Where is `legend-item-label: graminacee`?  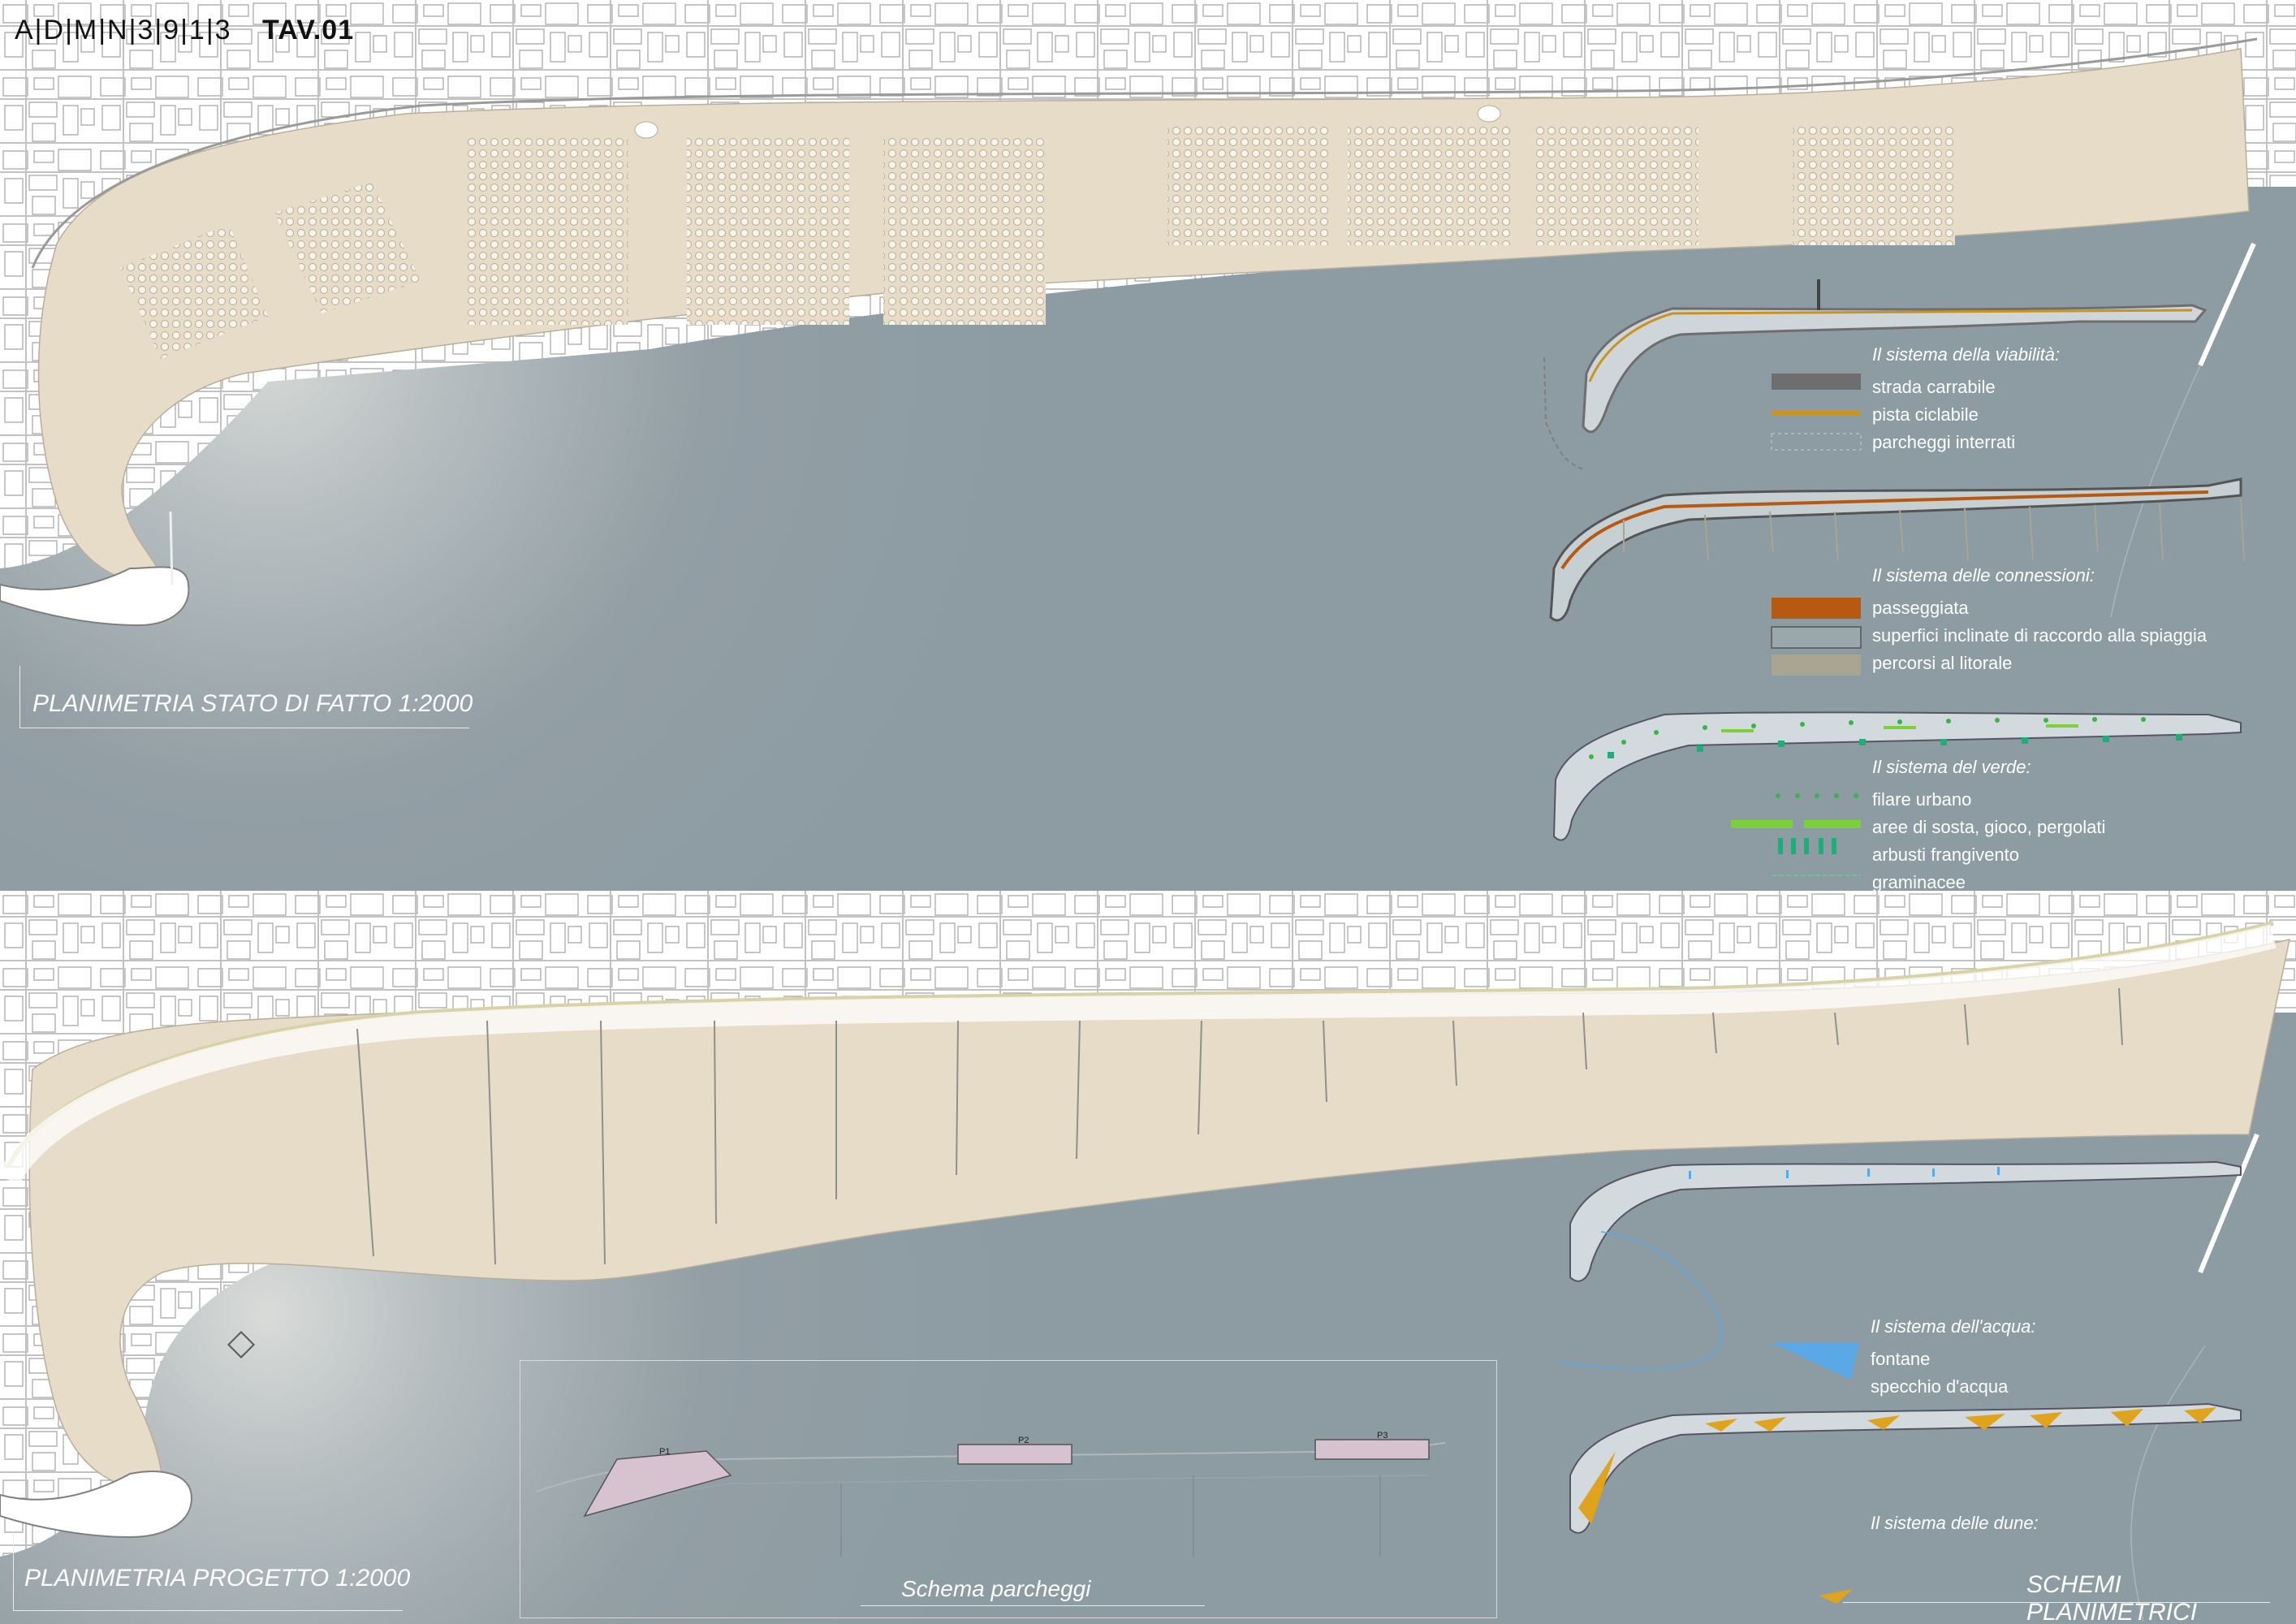
legend-item-label: graminacee is located at coordinates (1919, 882).